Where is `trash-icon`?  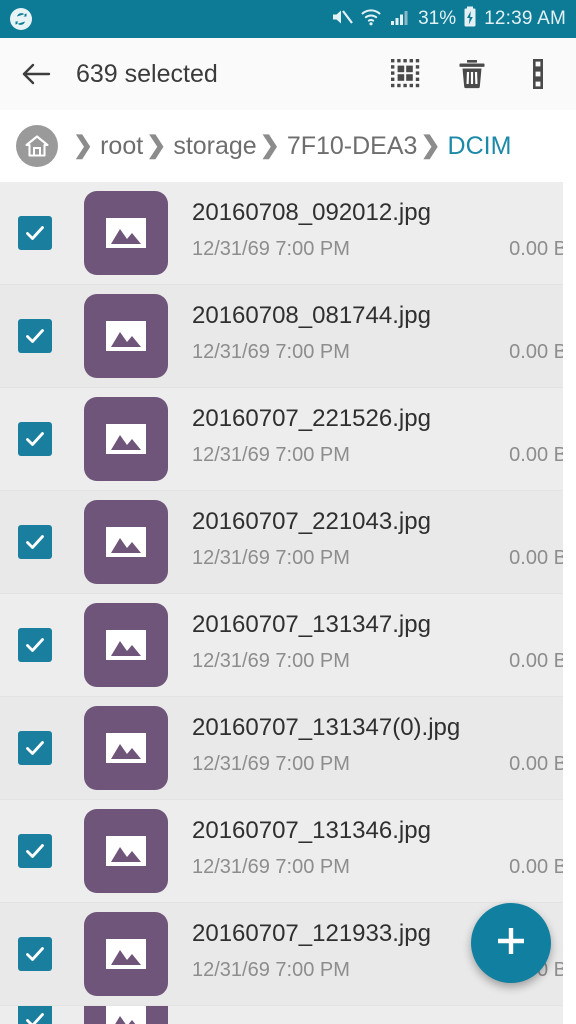 trash-icon is located at coordinates (472, 74).